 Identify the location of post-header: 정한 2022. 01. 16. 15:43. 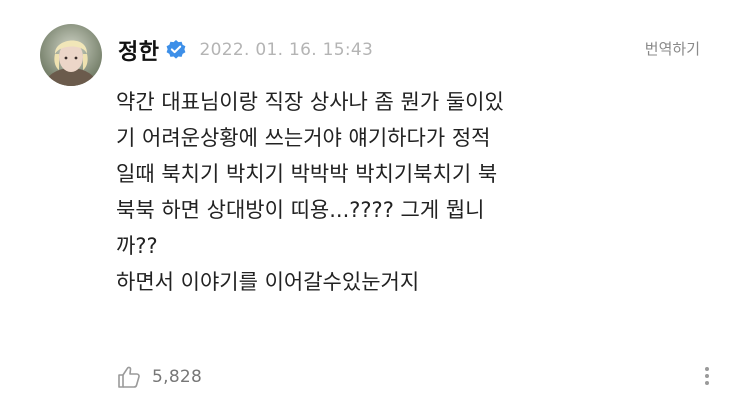
(245, 50).